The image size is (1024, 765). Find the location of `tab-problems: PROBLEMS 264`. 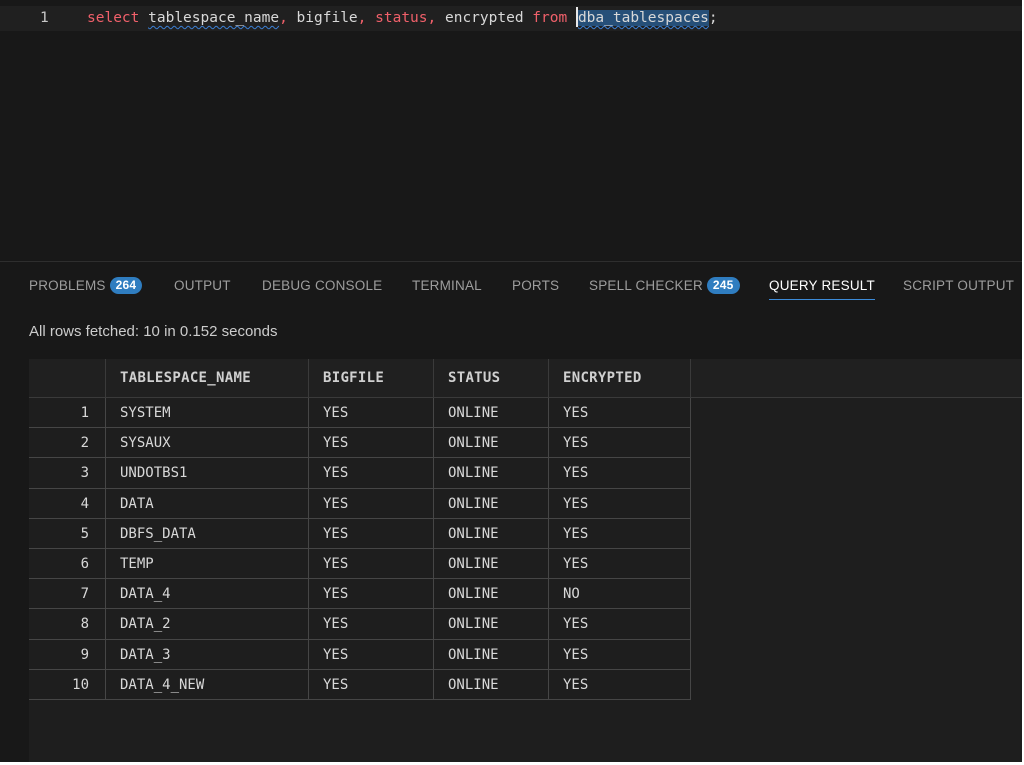

tab-problems: PROBLEMS 264 is located at coordinates (86, 287).